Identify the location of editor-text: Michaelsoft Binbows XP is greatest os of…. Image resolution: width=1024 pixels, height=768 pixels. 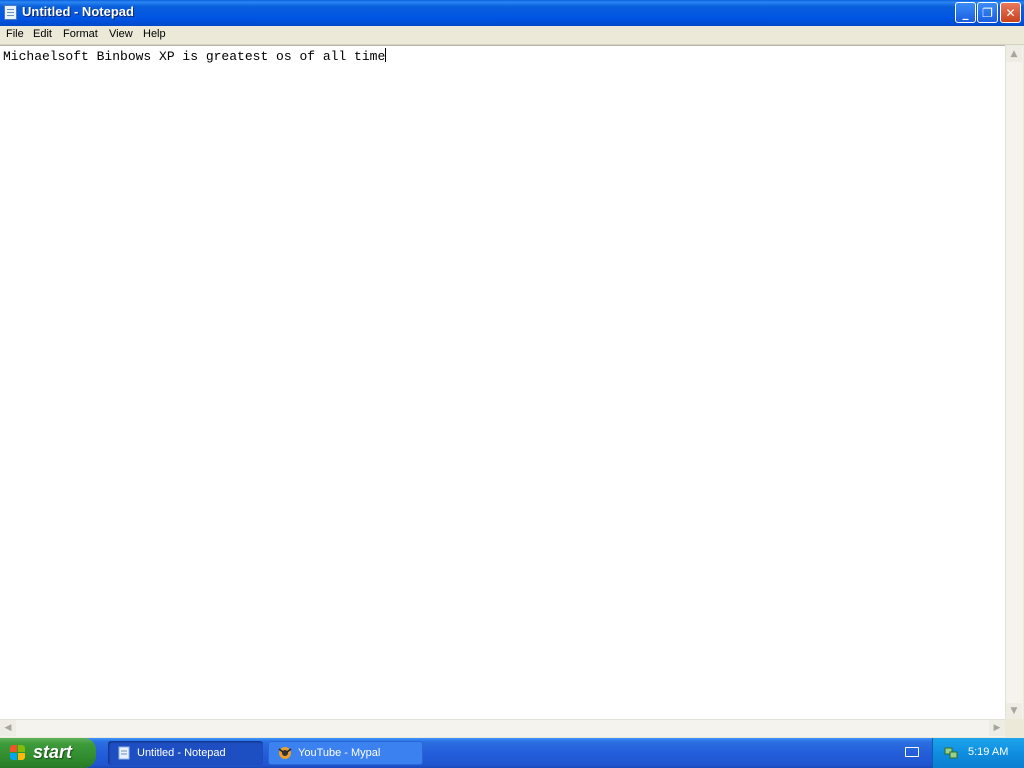
(194, 56).